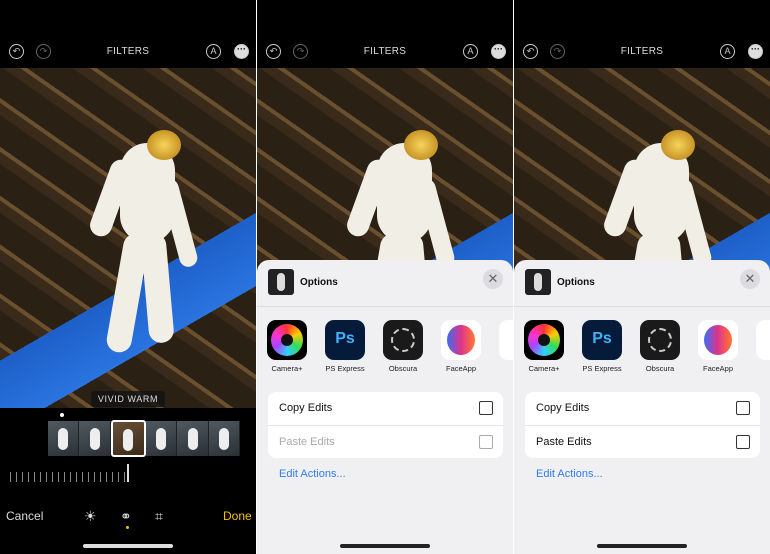 The width and height of the screenshot is (770, 554). Describe the element at coordinates (128, 473) in the screenshot. I see `slider-handle` at that location.